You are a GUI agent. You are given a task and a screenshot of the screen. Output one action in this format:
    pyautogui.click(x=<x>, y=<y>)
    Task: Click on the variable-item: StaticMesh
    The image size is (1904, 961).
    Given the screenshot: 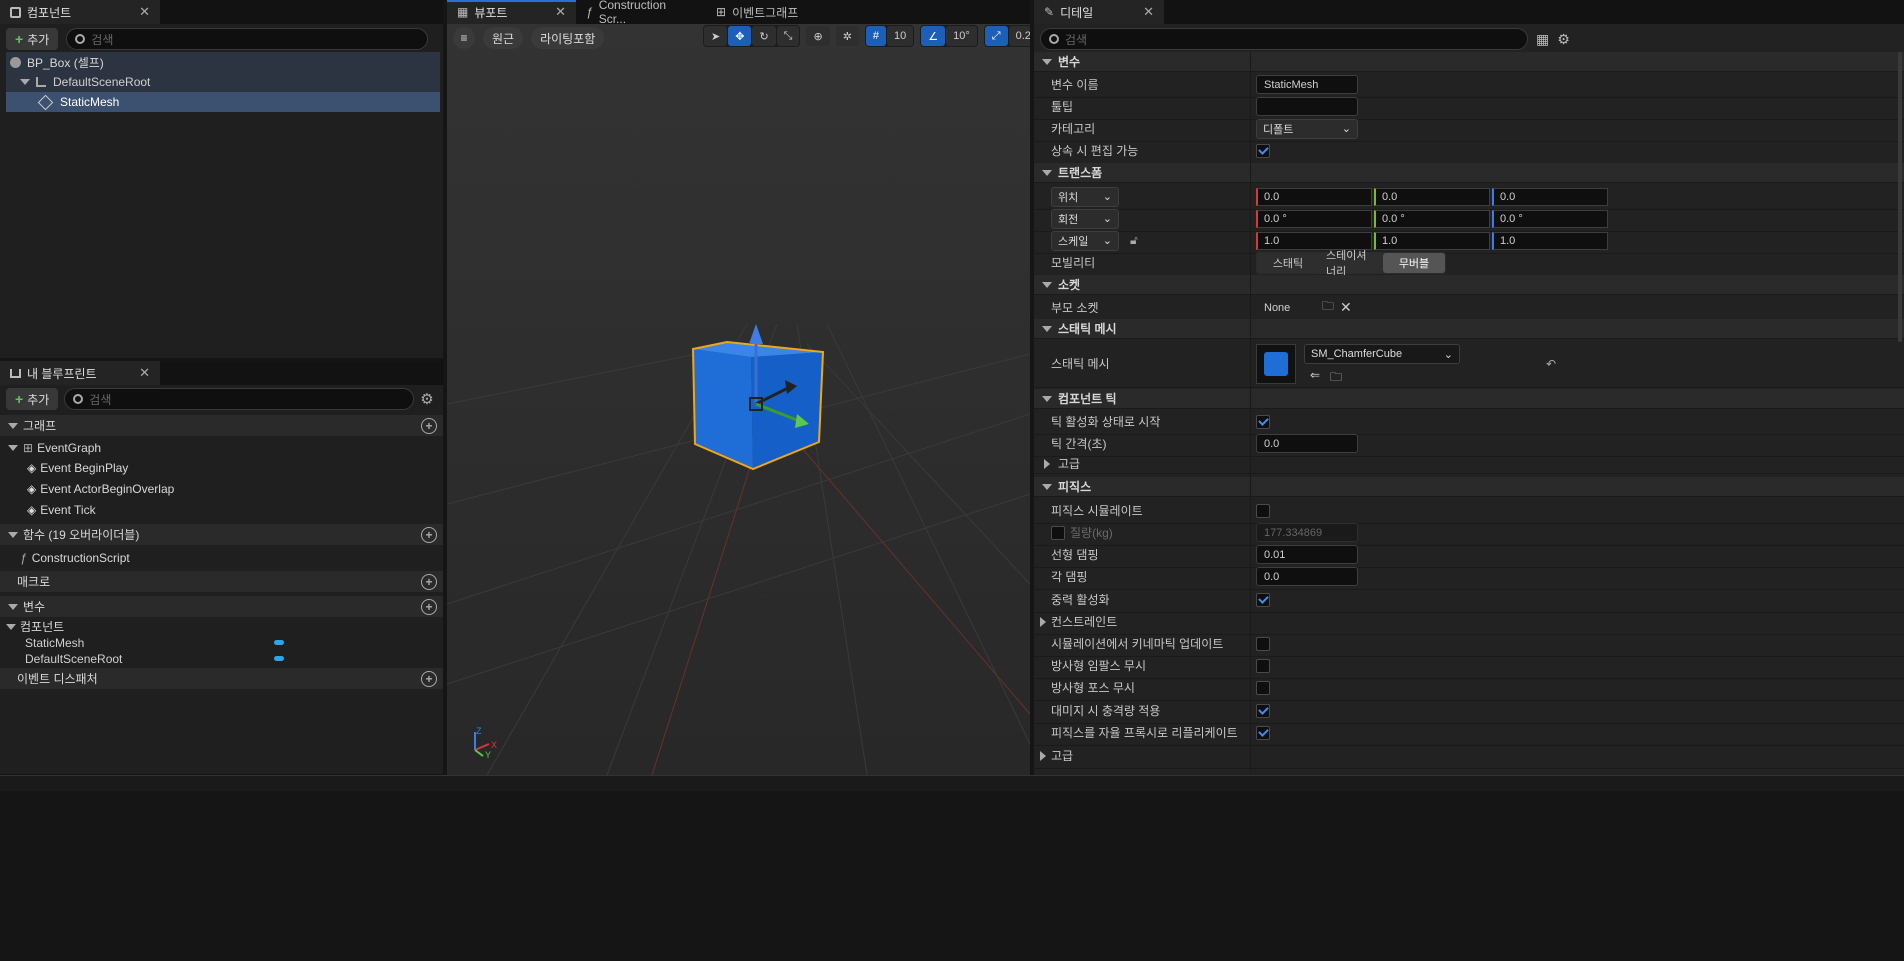 What is the action you would take?
    pyautogui.click(x=221, y=642)
    